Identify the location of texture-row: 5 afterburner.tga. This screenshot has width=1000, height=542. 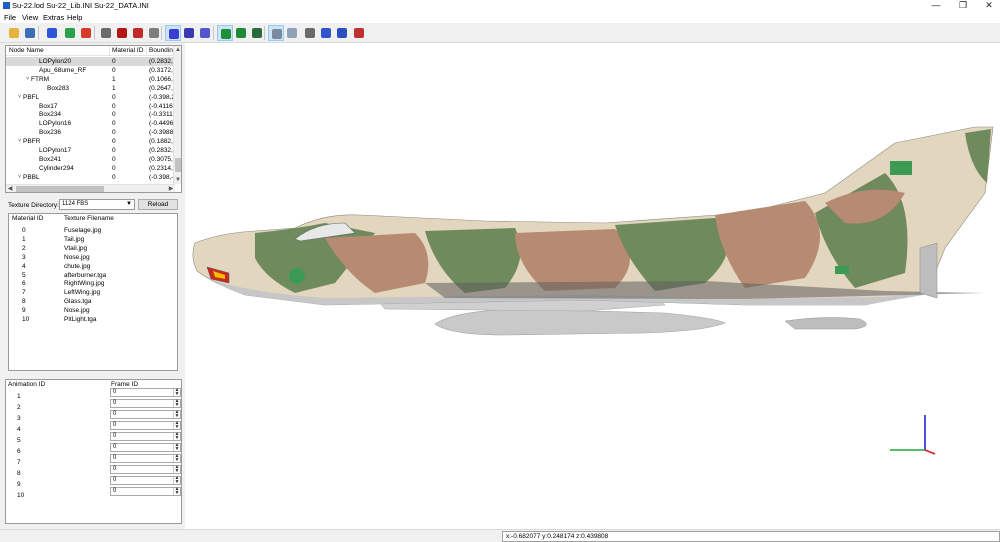
(93, 275).